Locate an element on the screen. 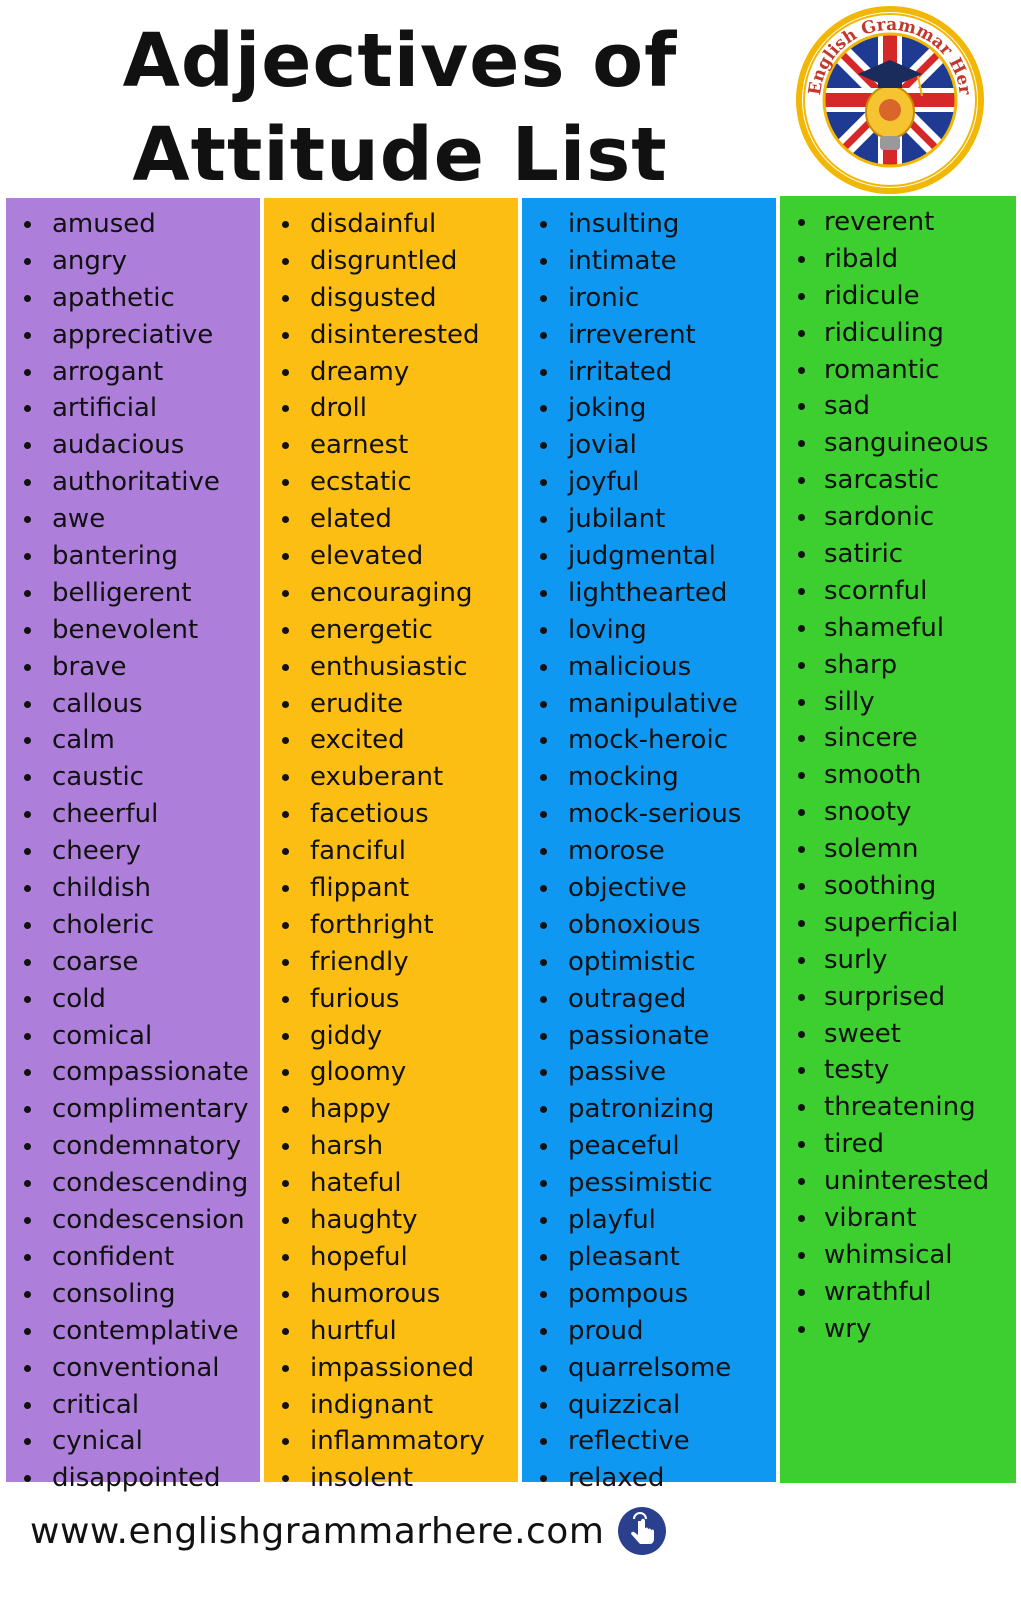  list-item: childish is located at coordinates (133, 888).